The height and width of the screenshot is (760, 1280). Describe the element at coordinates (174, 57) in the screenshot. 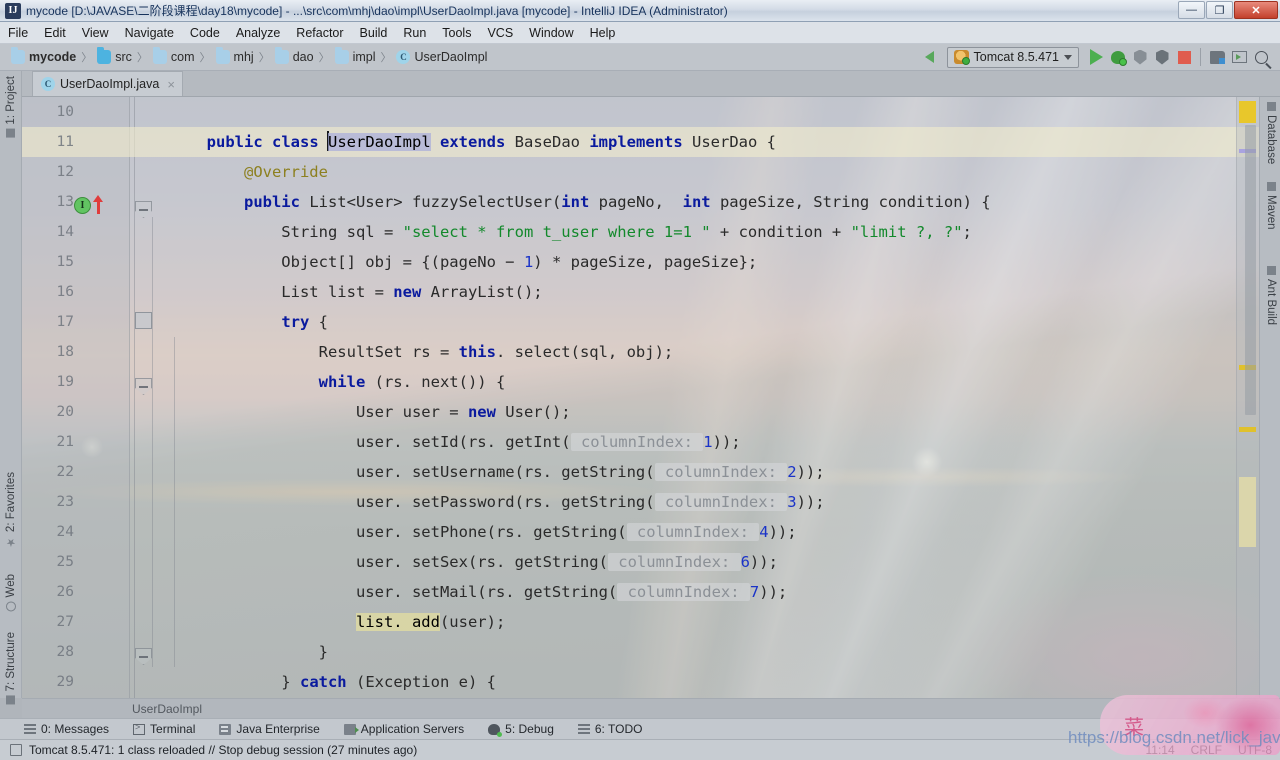

I see `breadcrumb-com: com` at that location.